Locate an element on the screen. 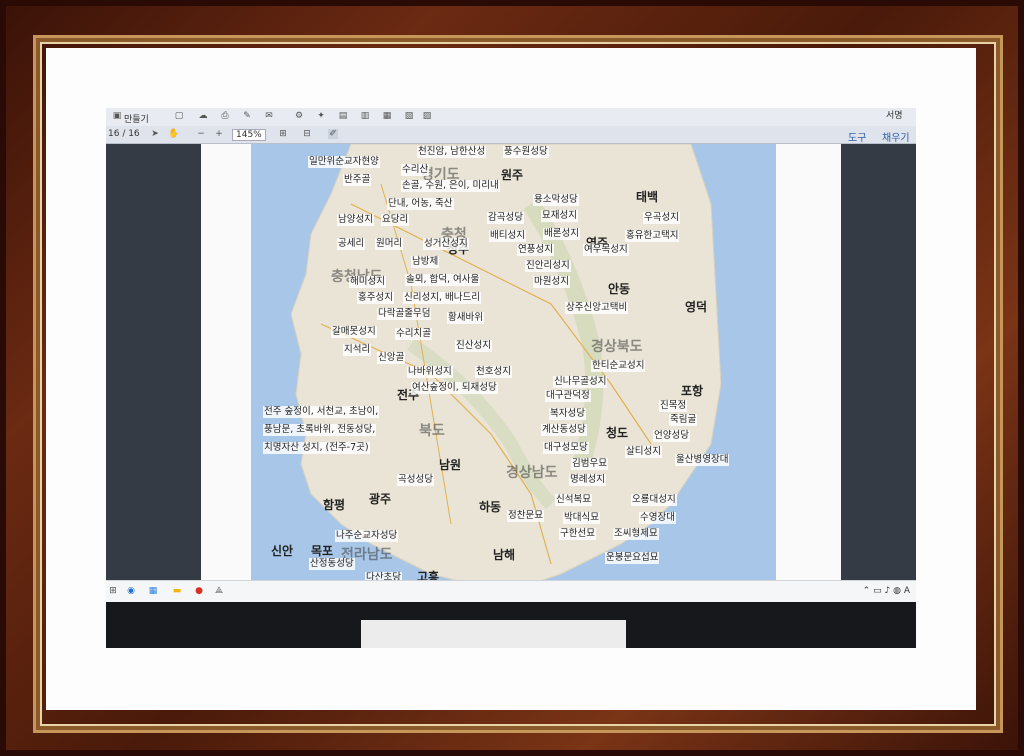 The width and height of the screenshot is (1024, 756). shrine-label: 감곡성당 is located at coordinates (505, 218).